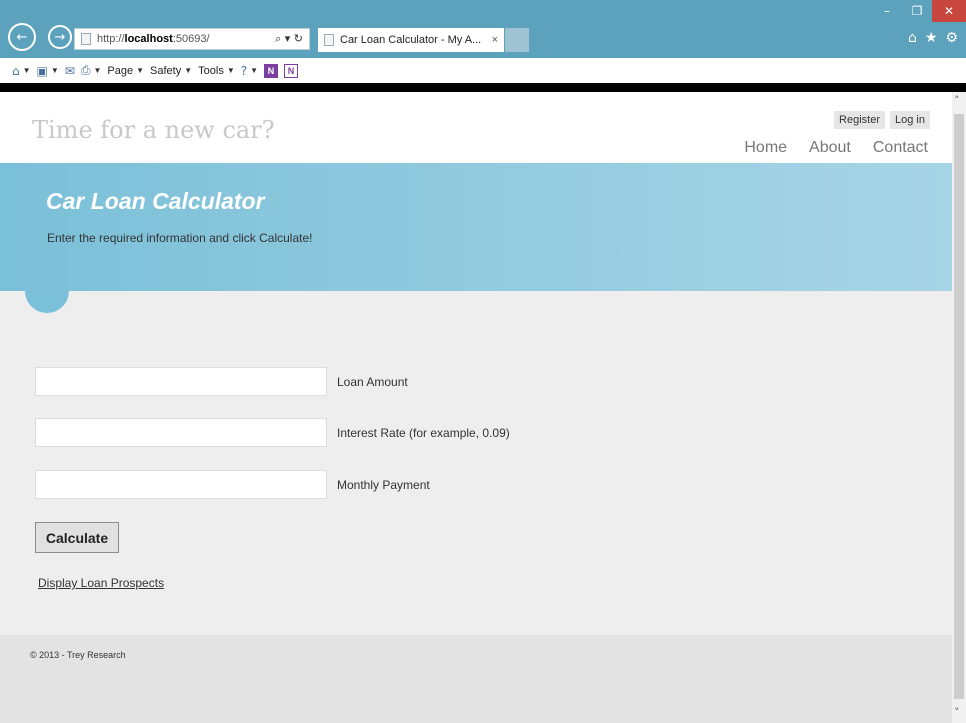 The width and height of the screenshot is (966, 723). I want to click on mail-icon: ✉, so click(69, 70).